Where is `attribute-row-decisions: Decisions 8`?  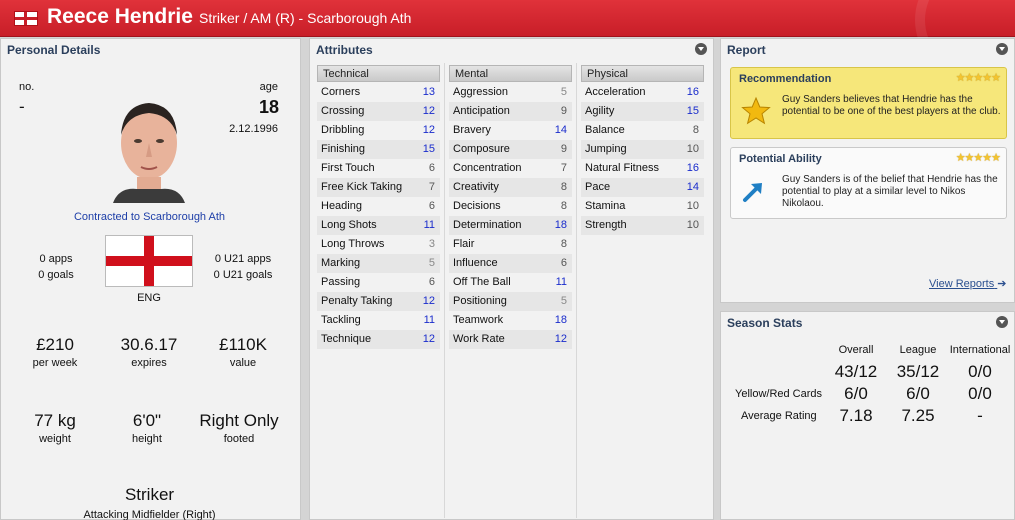 attribute-row-decisions: Decisions 8 is located at coordinates (510, 206).